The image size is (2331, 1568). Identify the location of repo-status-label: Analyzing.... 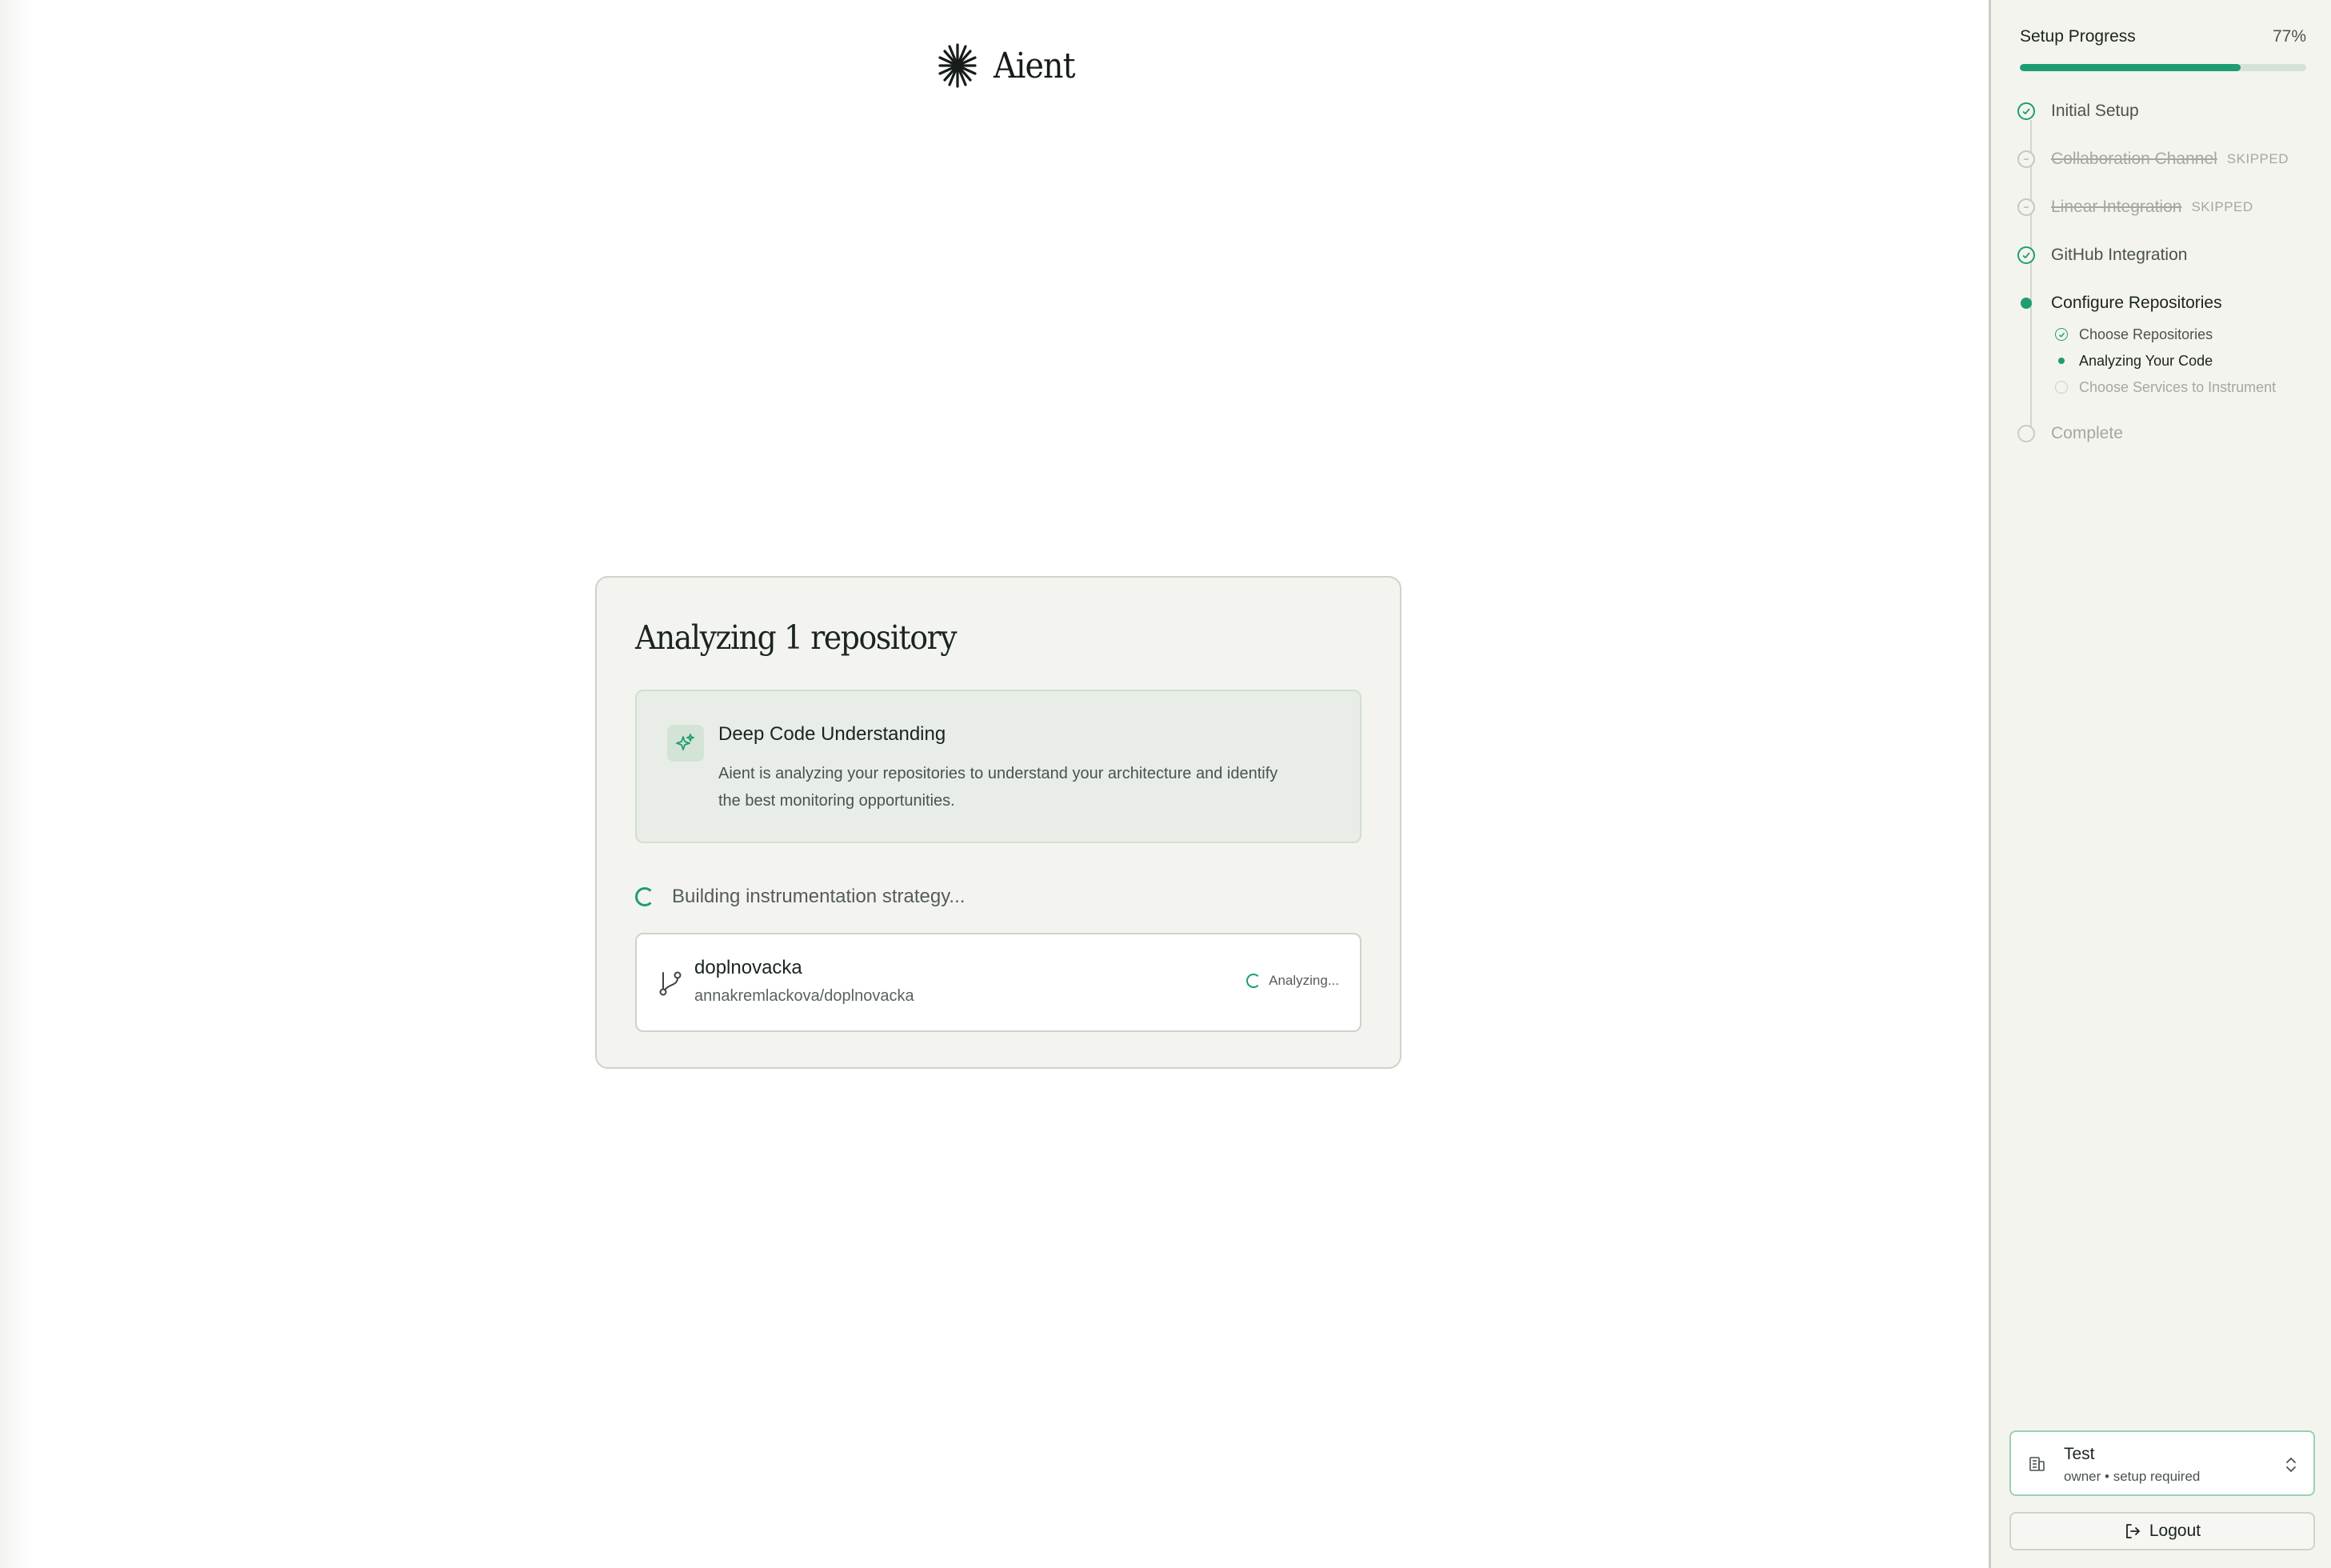
(1304, 980).